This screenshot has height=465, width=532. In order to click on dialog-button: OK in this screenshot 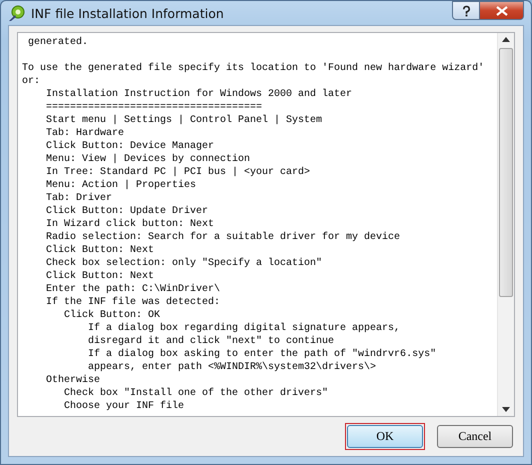, I will do `click(385, 436)`.